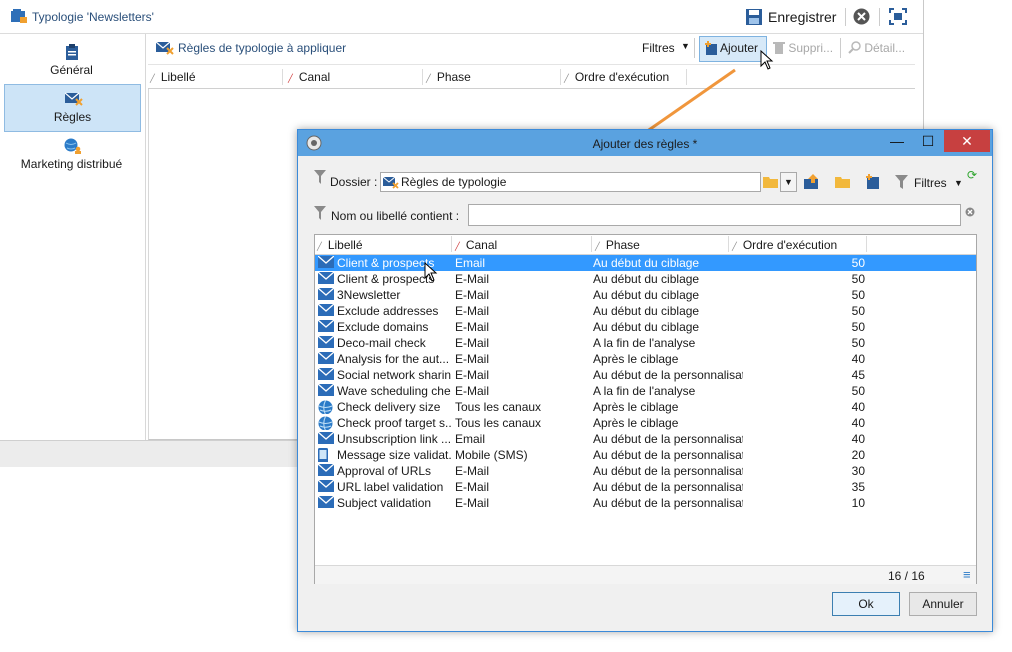 This screenshot has width=1012, height=652. I want to click on rule-label: Exclude domains, so click(383, 327).